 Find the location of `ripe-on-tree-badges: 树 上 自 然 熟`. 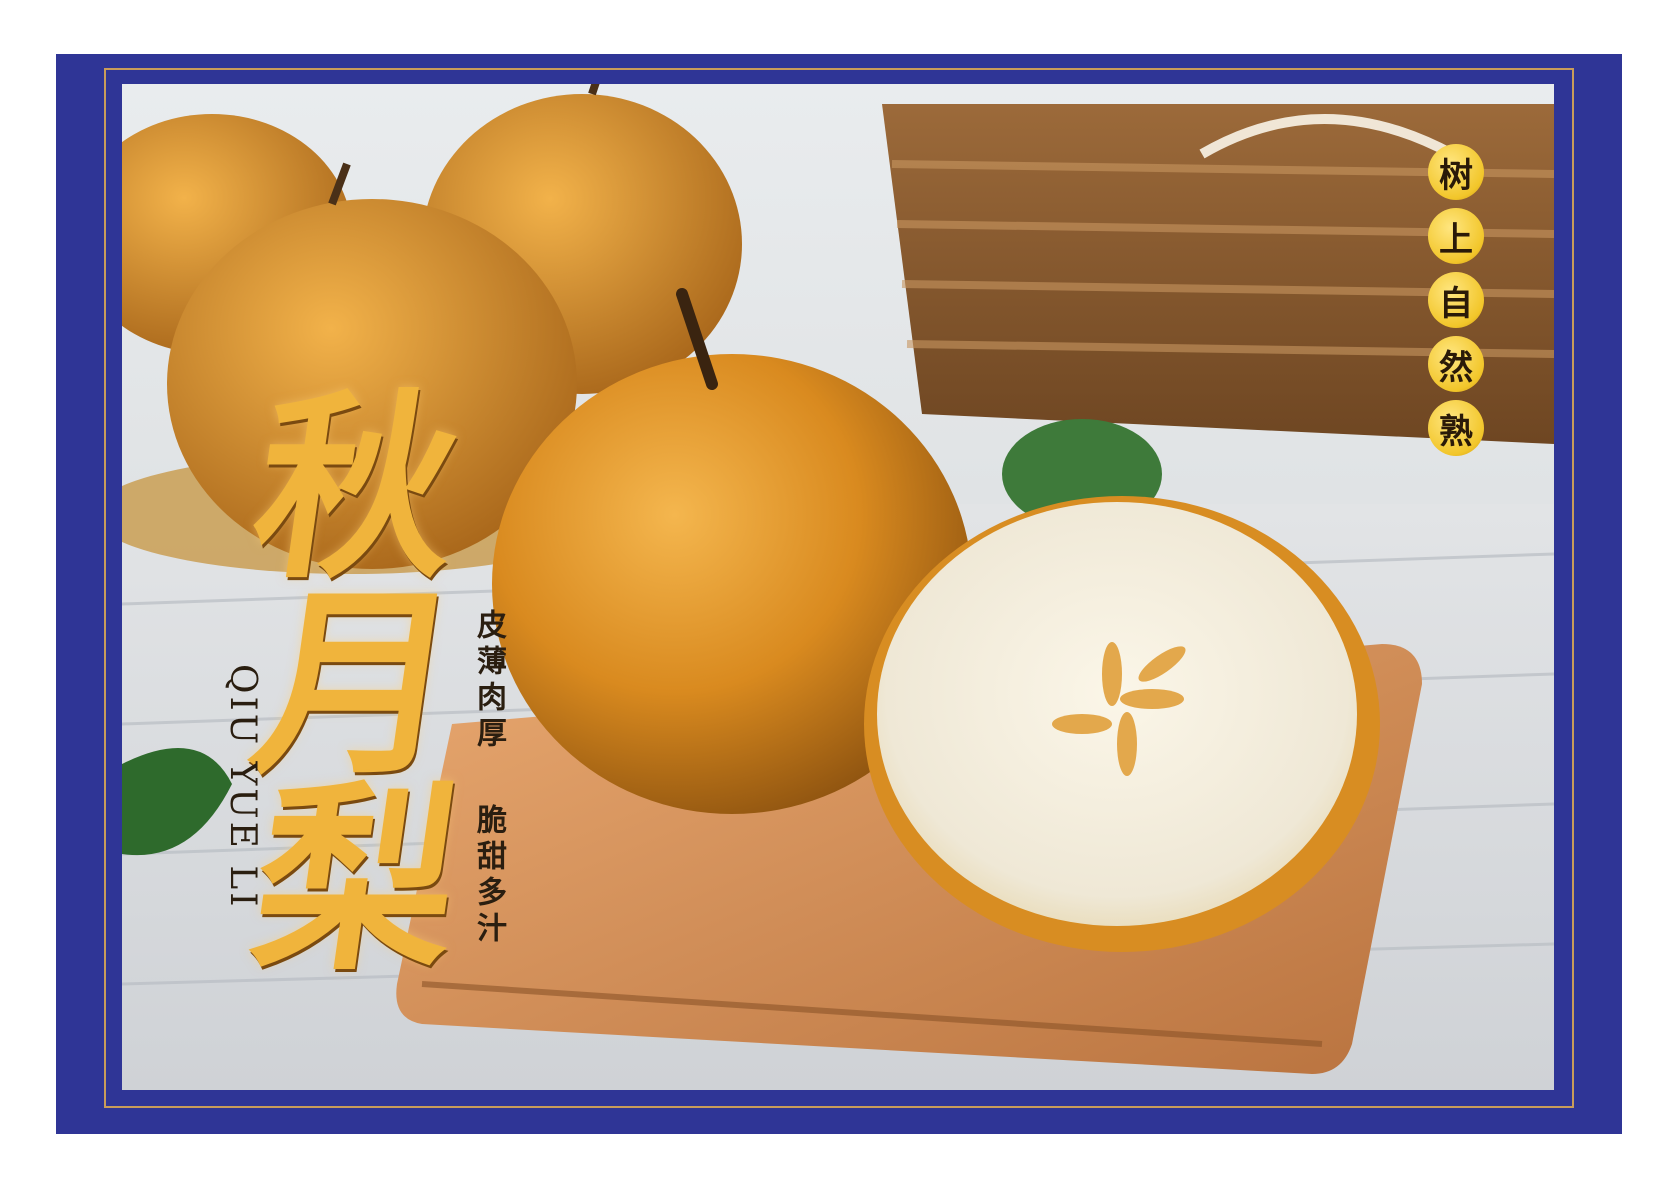

ripe-on-tree-badges: 树 上 自 然 熟 is located at coordinates (1456, 300).